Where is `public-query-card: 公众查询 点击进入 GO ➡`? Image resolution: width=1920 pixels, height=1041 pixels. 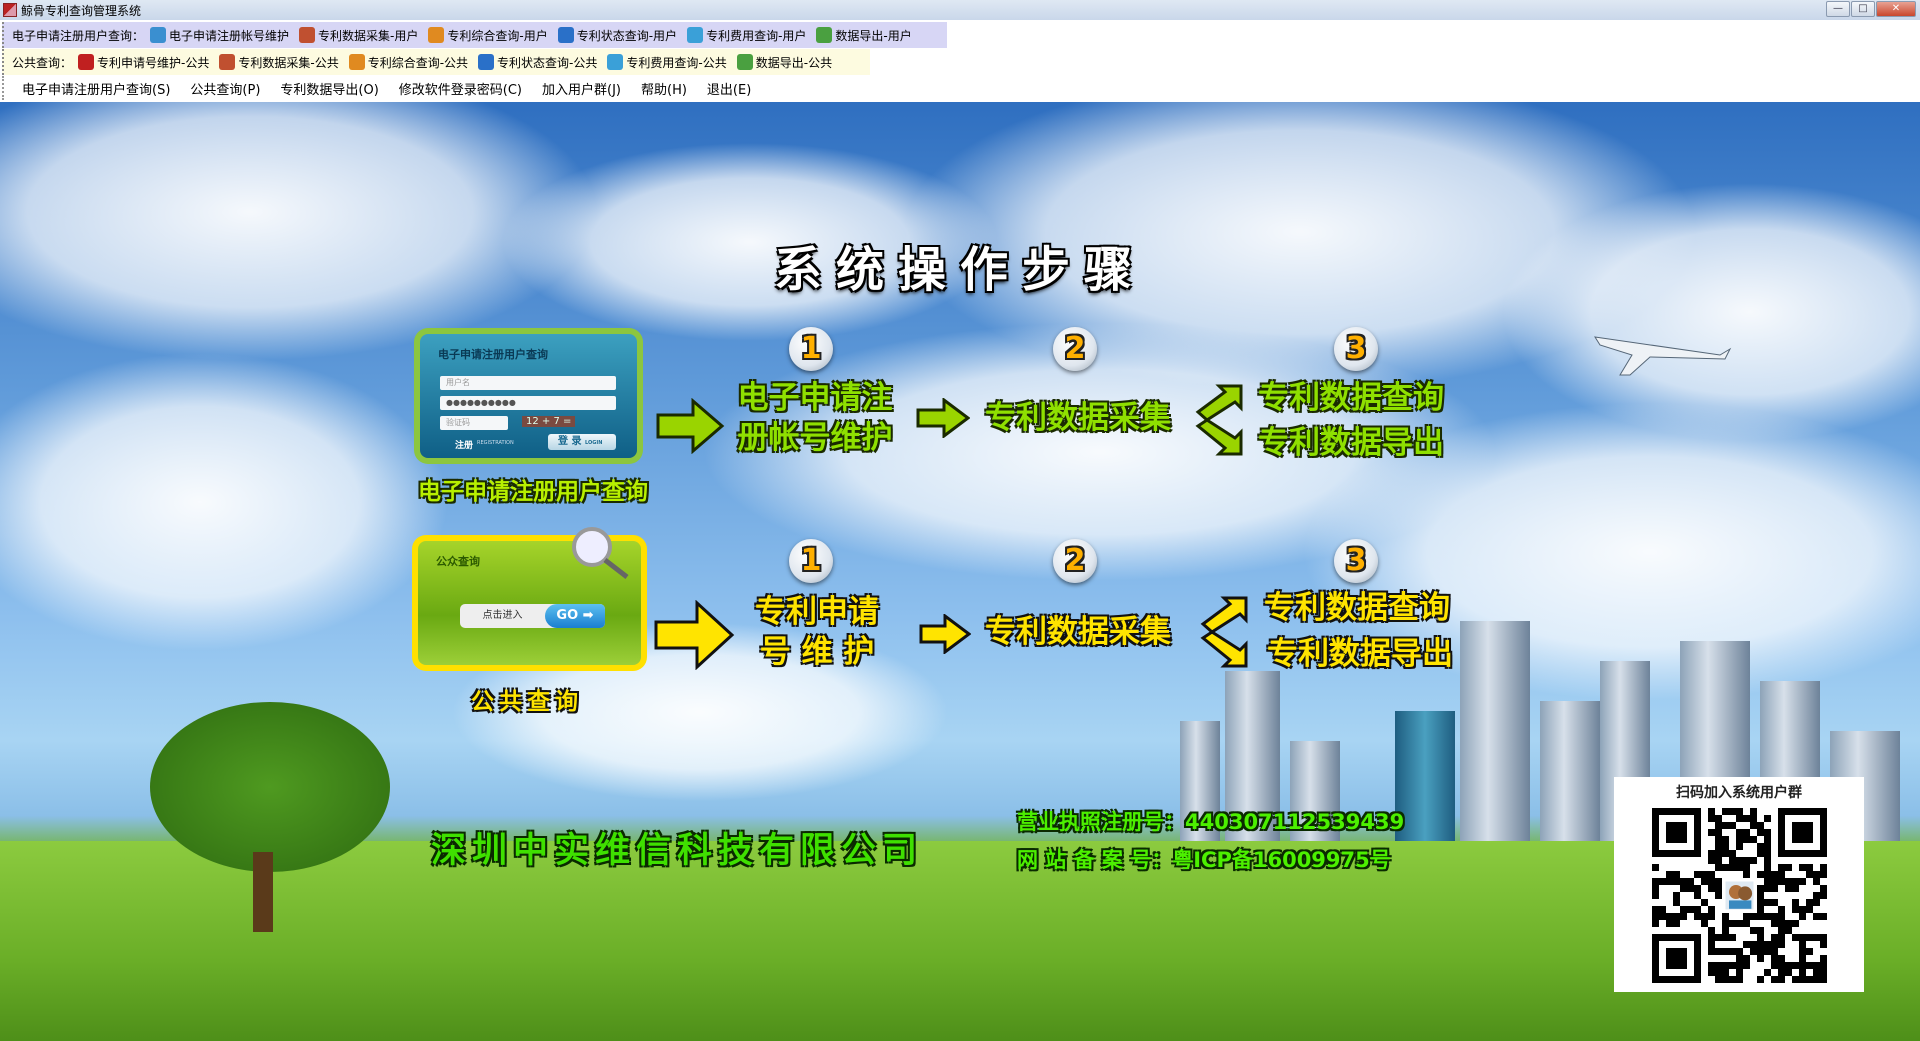
public-query-card: 公众查询 点击进入 GO ➡ is located at coordinates (529, 599).